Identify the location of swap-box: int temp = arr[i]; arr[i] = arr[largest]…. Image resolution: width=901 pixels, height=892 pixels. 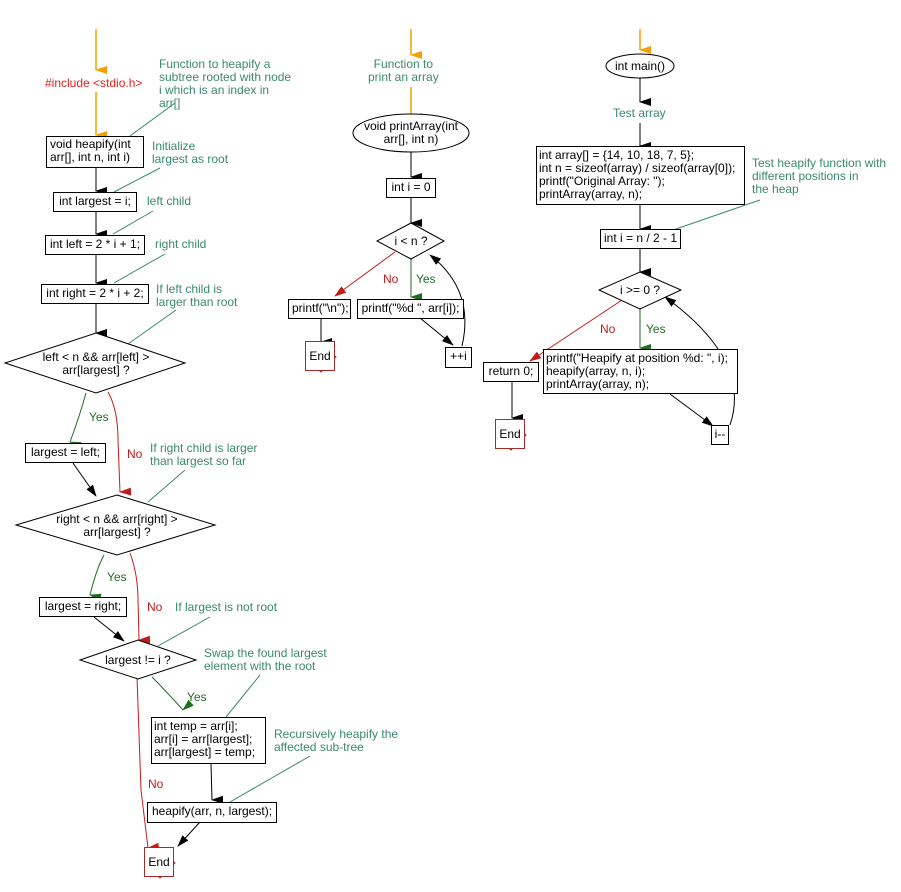
(208, 740).